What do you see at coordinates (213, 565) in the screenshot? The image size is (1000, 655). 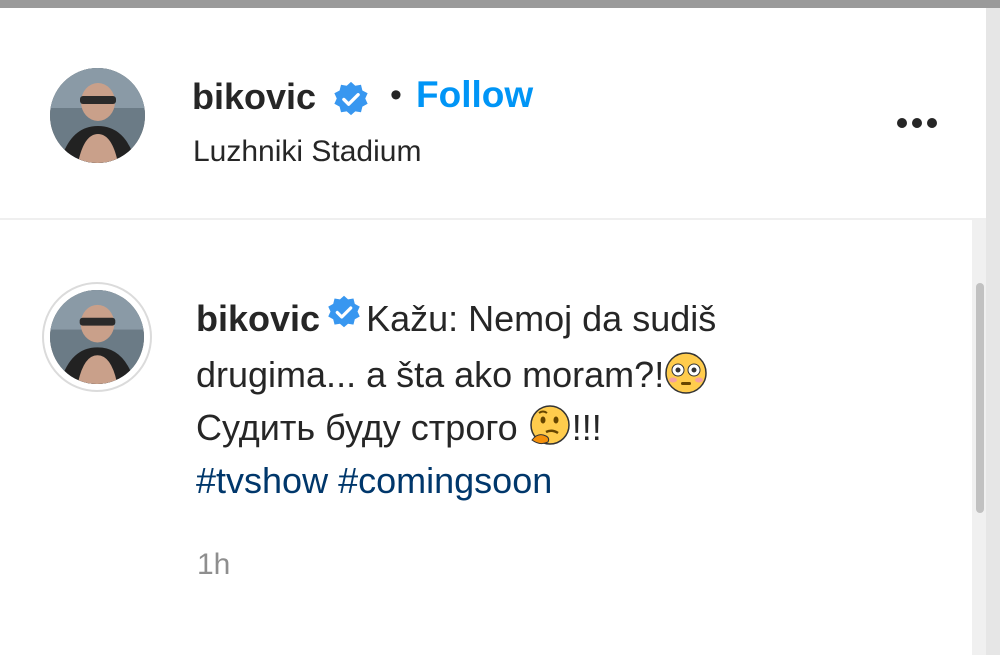 I see `post-timestamp: 1h` at bounding box center [213, 565].